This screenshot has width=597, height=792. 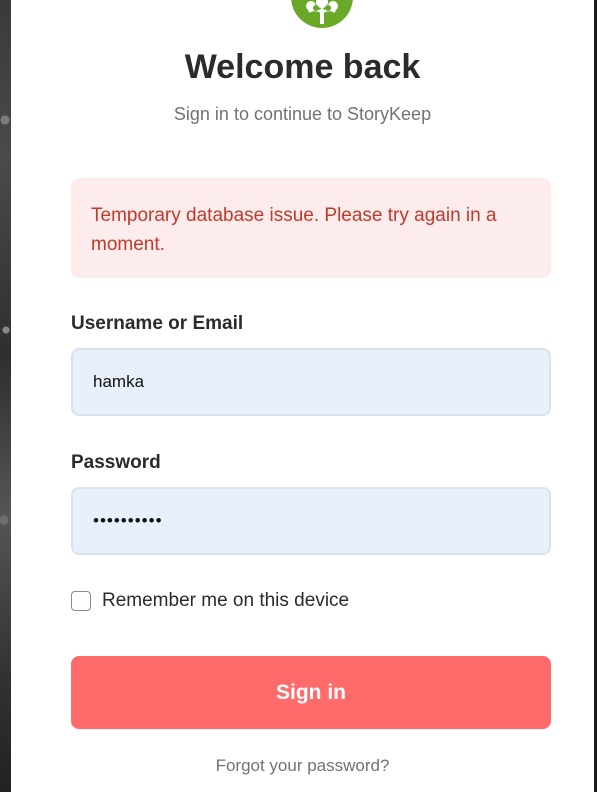 I want to click on sign-in-button: Sign in, so click(x=311, y=692).